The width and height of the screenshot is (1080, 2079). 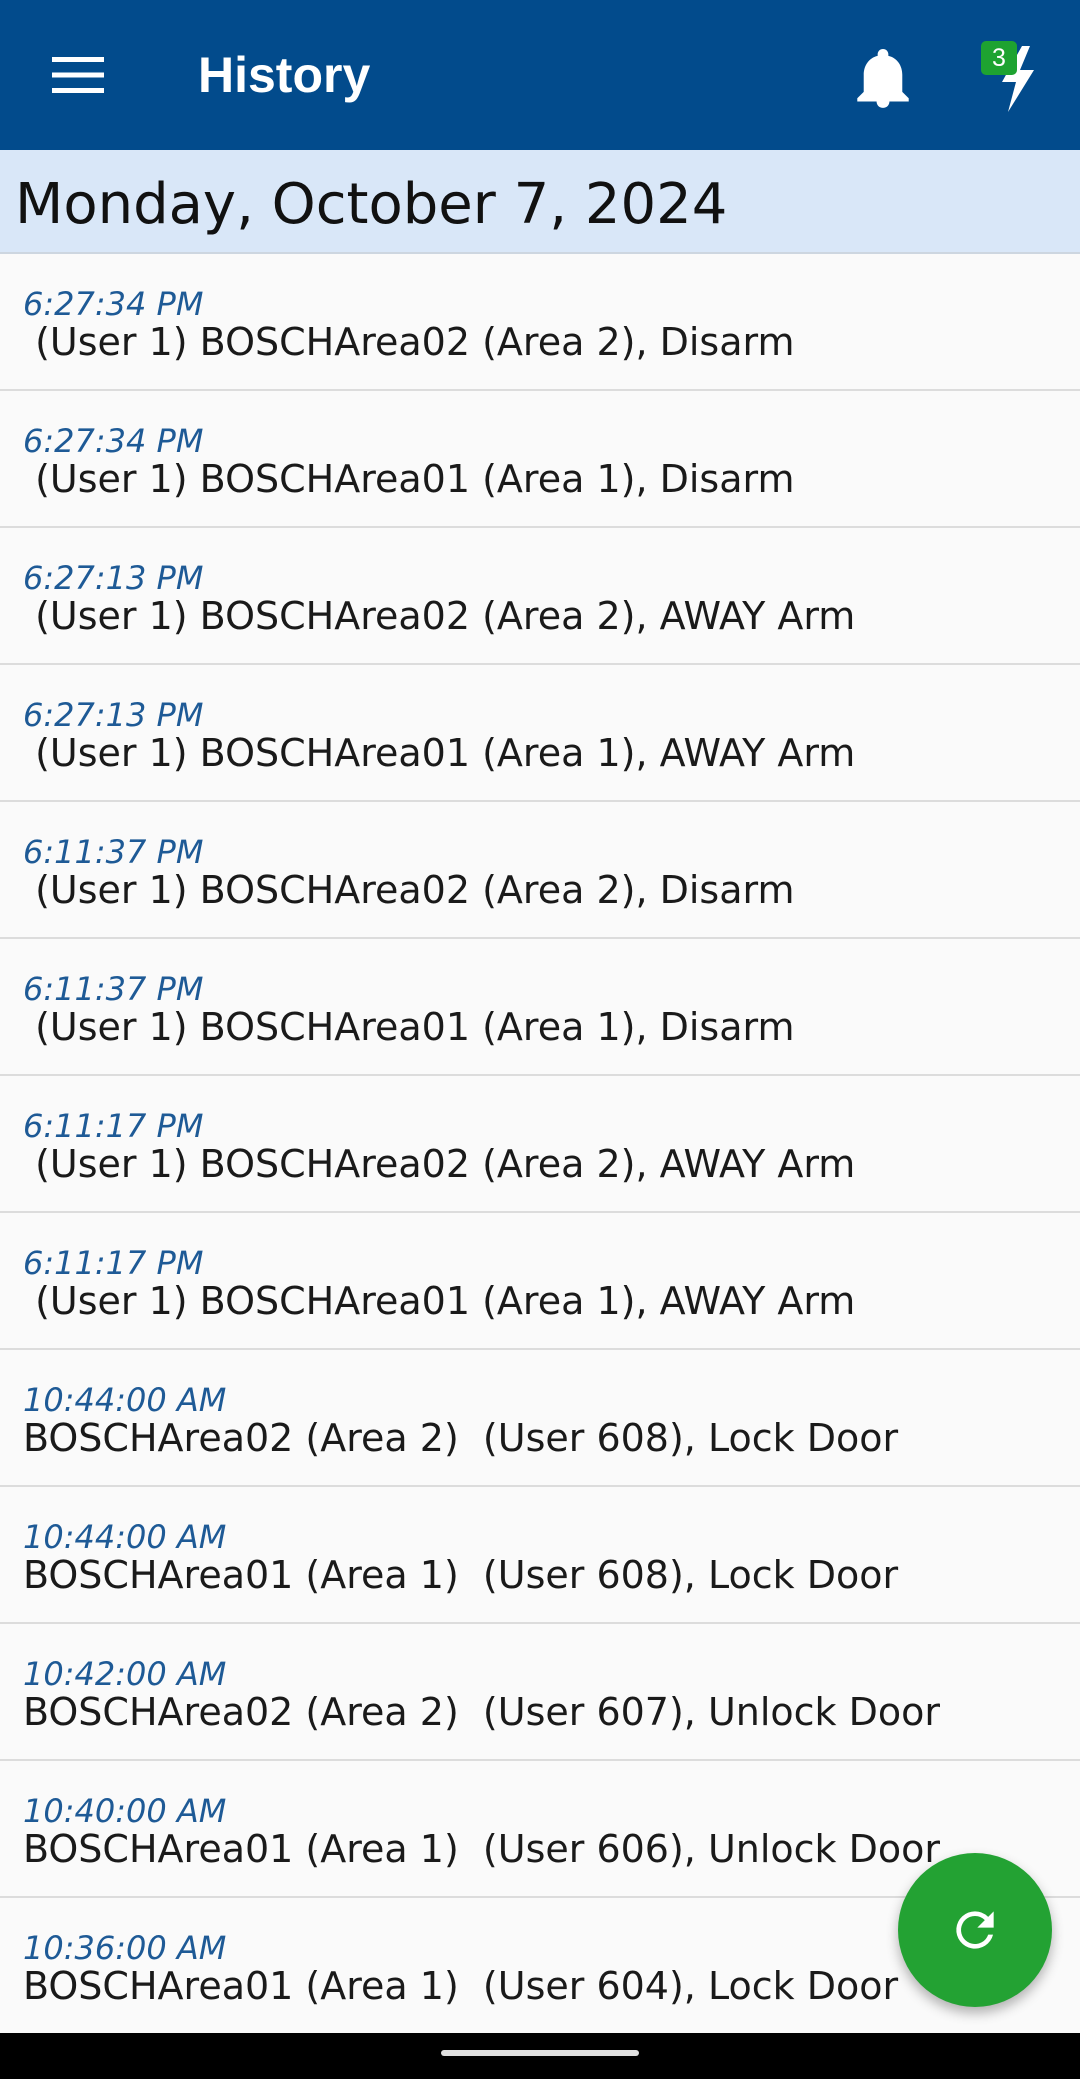 I want to click on app-bar: History 3, so click(x=540, y=75).